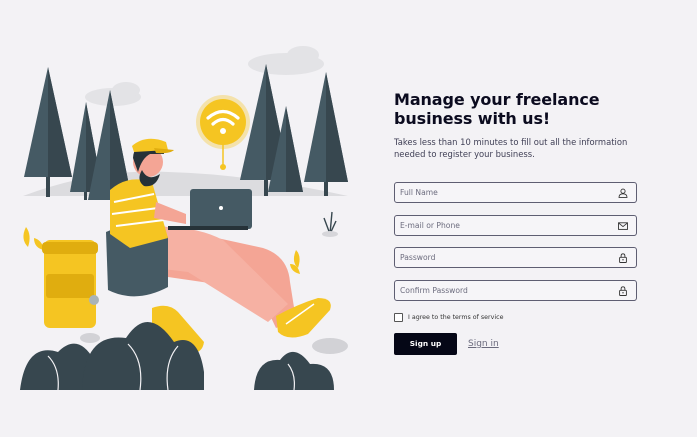  Describe the element at coordinates (502, 192) in the screenshot. I see `full-name-input` at that location.